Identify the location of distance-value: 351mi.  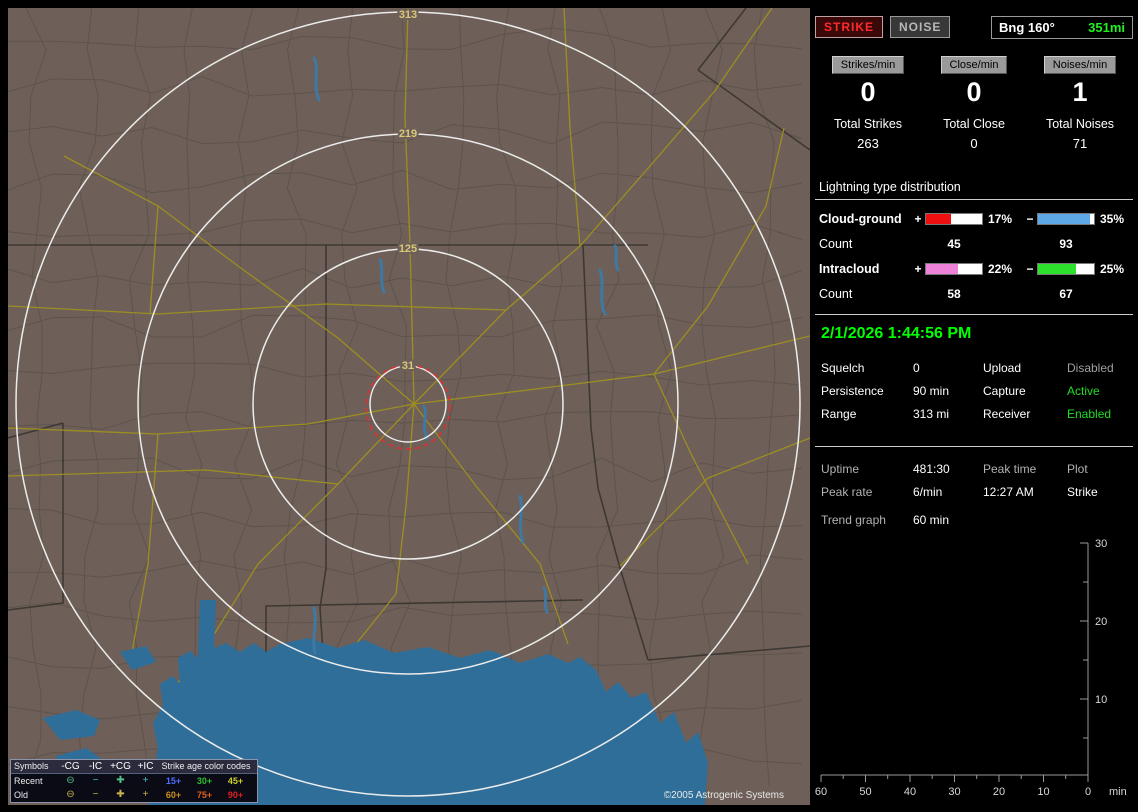
(1106, 27).